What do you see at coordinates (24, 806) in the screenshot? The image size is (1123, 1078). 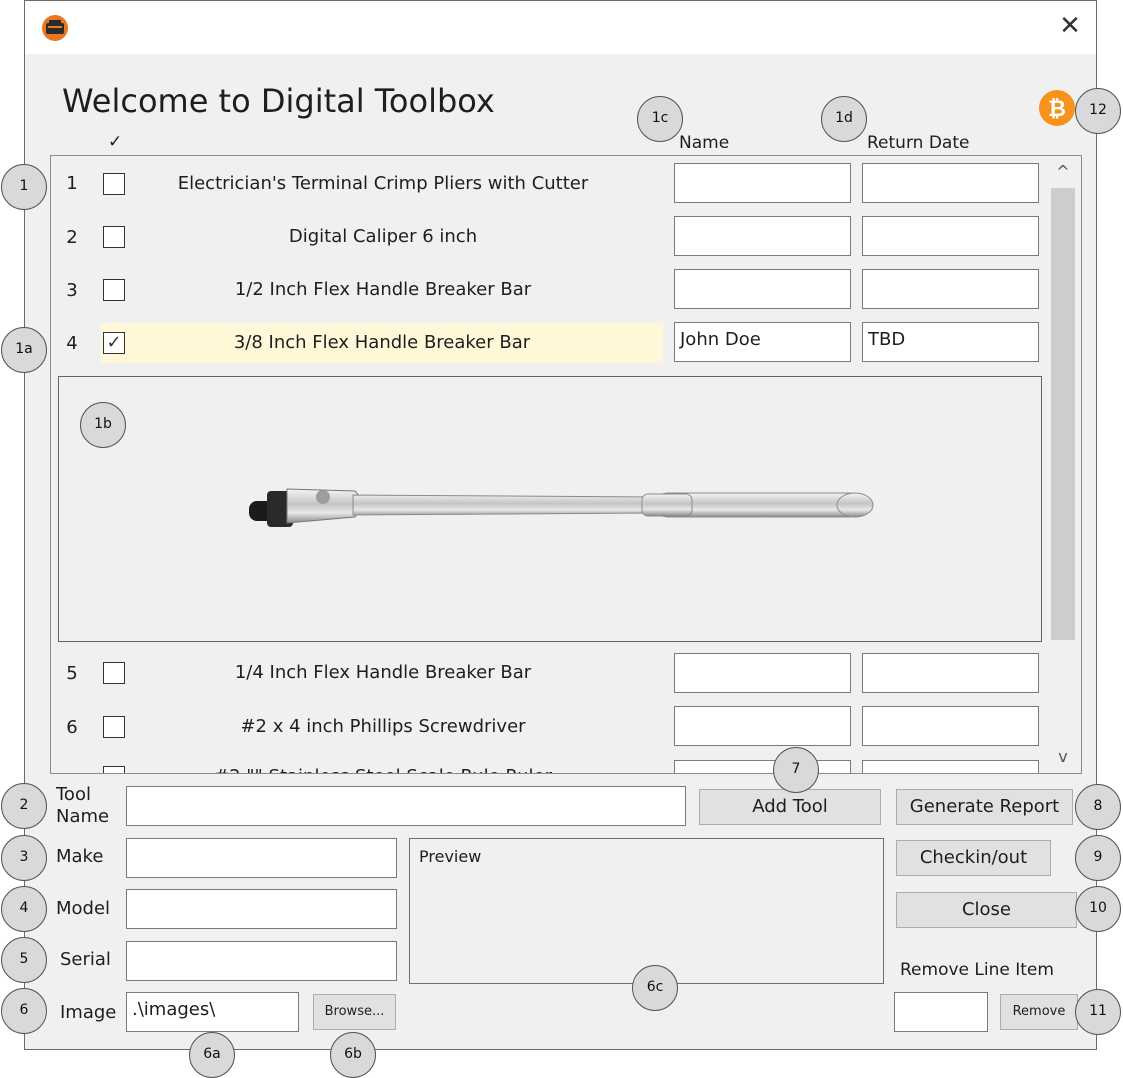 I see `callout-marker: 2` at bounding box center [24, 806].